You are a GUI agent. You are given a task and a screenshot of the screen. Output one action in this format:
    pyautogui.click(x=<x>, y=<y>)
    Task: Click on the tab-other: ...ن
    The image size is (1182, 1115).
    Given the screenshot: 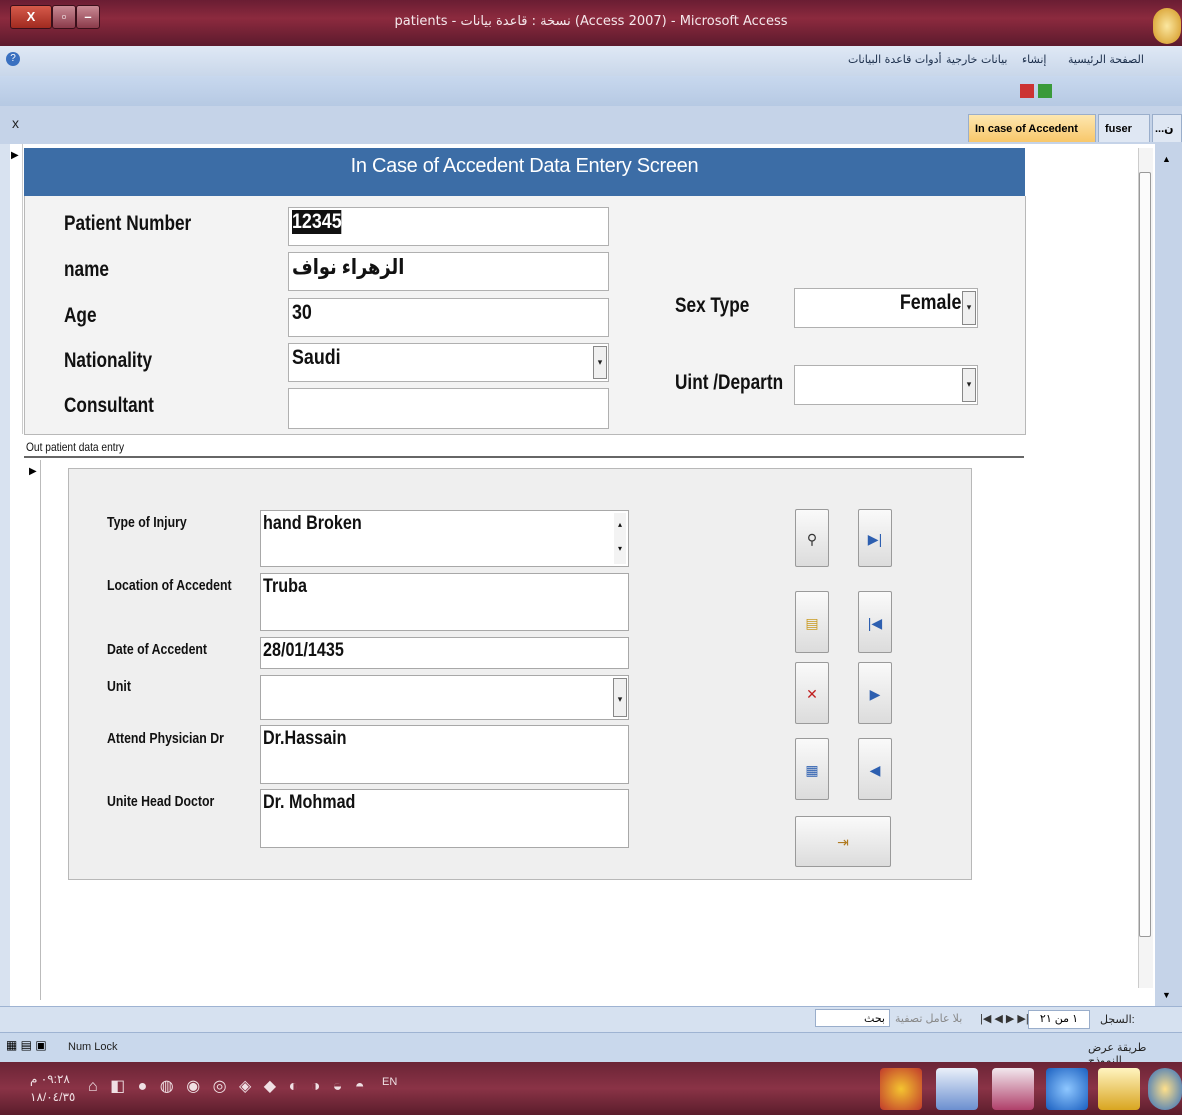 What is the action you would take?
    pyautogui.click(x=1167, y=128)
    